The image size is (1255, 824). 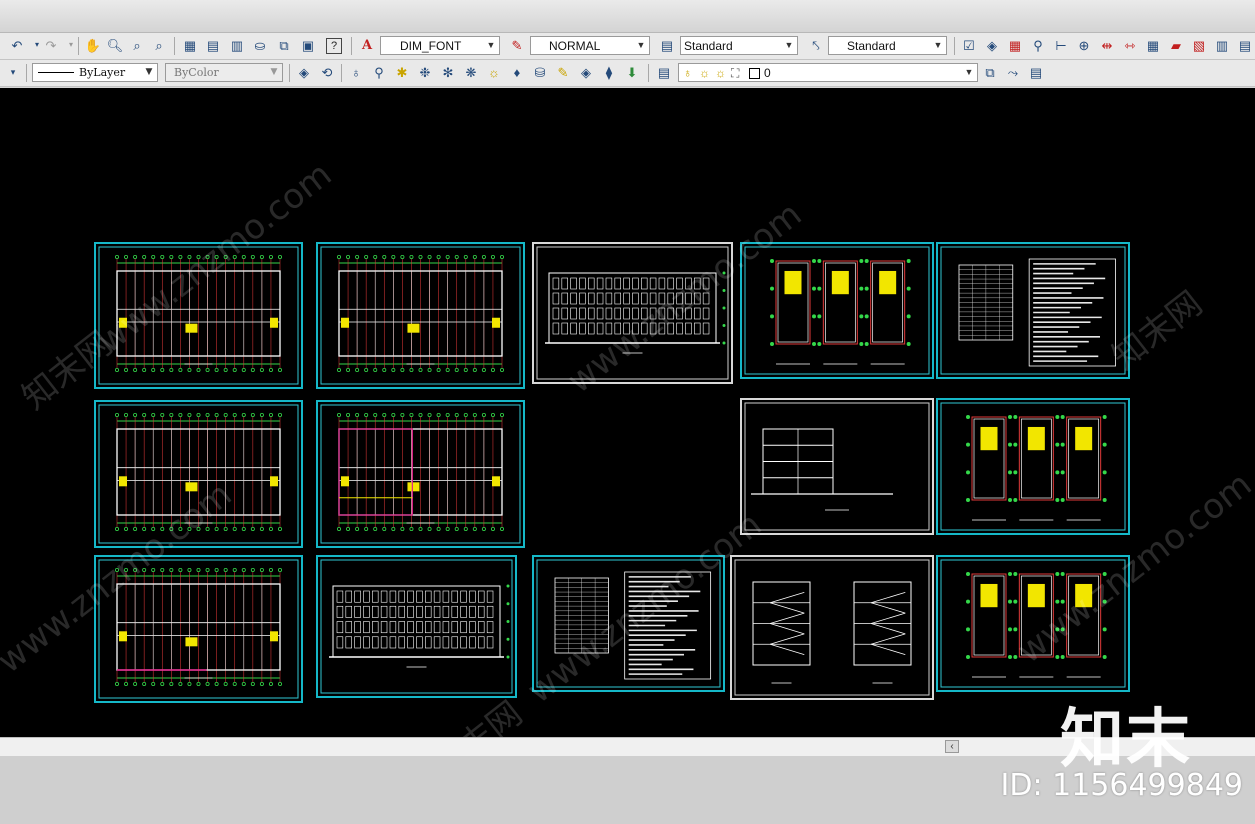 What do you see at coordinates (687, 73) in the screenshot?
I see `lightbulb-on-icon: ♁` at bounding box center [687, 73].